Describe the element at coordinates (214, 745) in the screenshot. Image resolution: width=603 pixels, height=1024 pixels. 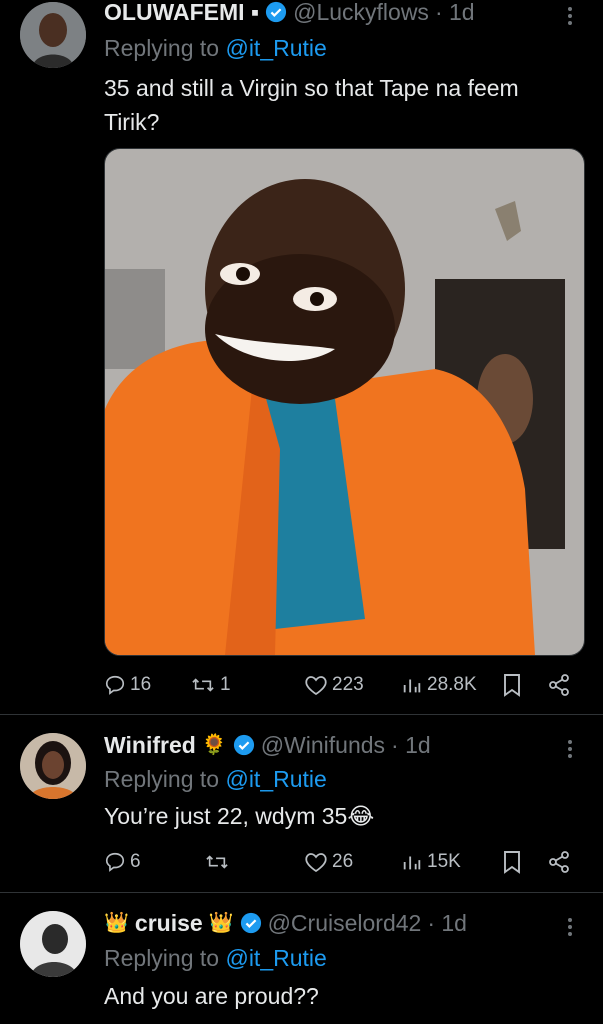
I see `sunflower-emoji-icon: 🌻` at that location.